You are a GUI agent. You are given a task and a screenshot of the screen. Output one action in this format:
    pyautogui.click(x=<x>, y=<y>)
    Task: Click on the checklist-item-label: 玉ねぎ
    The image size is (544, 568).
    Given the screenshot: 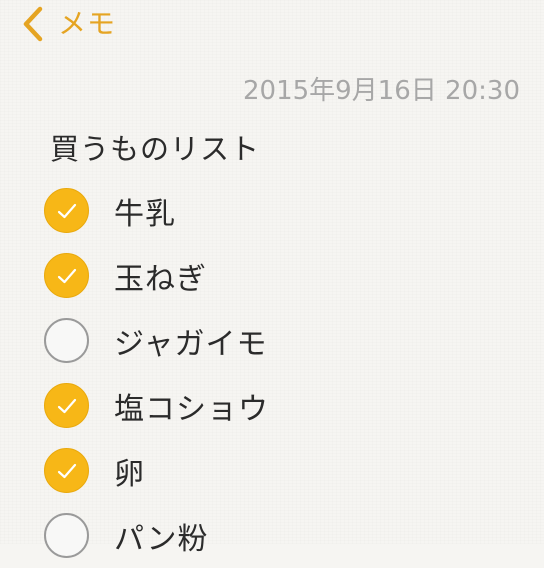 What is the action you would take?
    pyautogui.click(x=160, y=276)
    